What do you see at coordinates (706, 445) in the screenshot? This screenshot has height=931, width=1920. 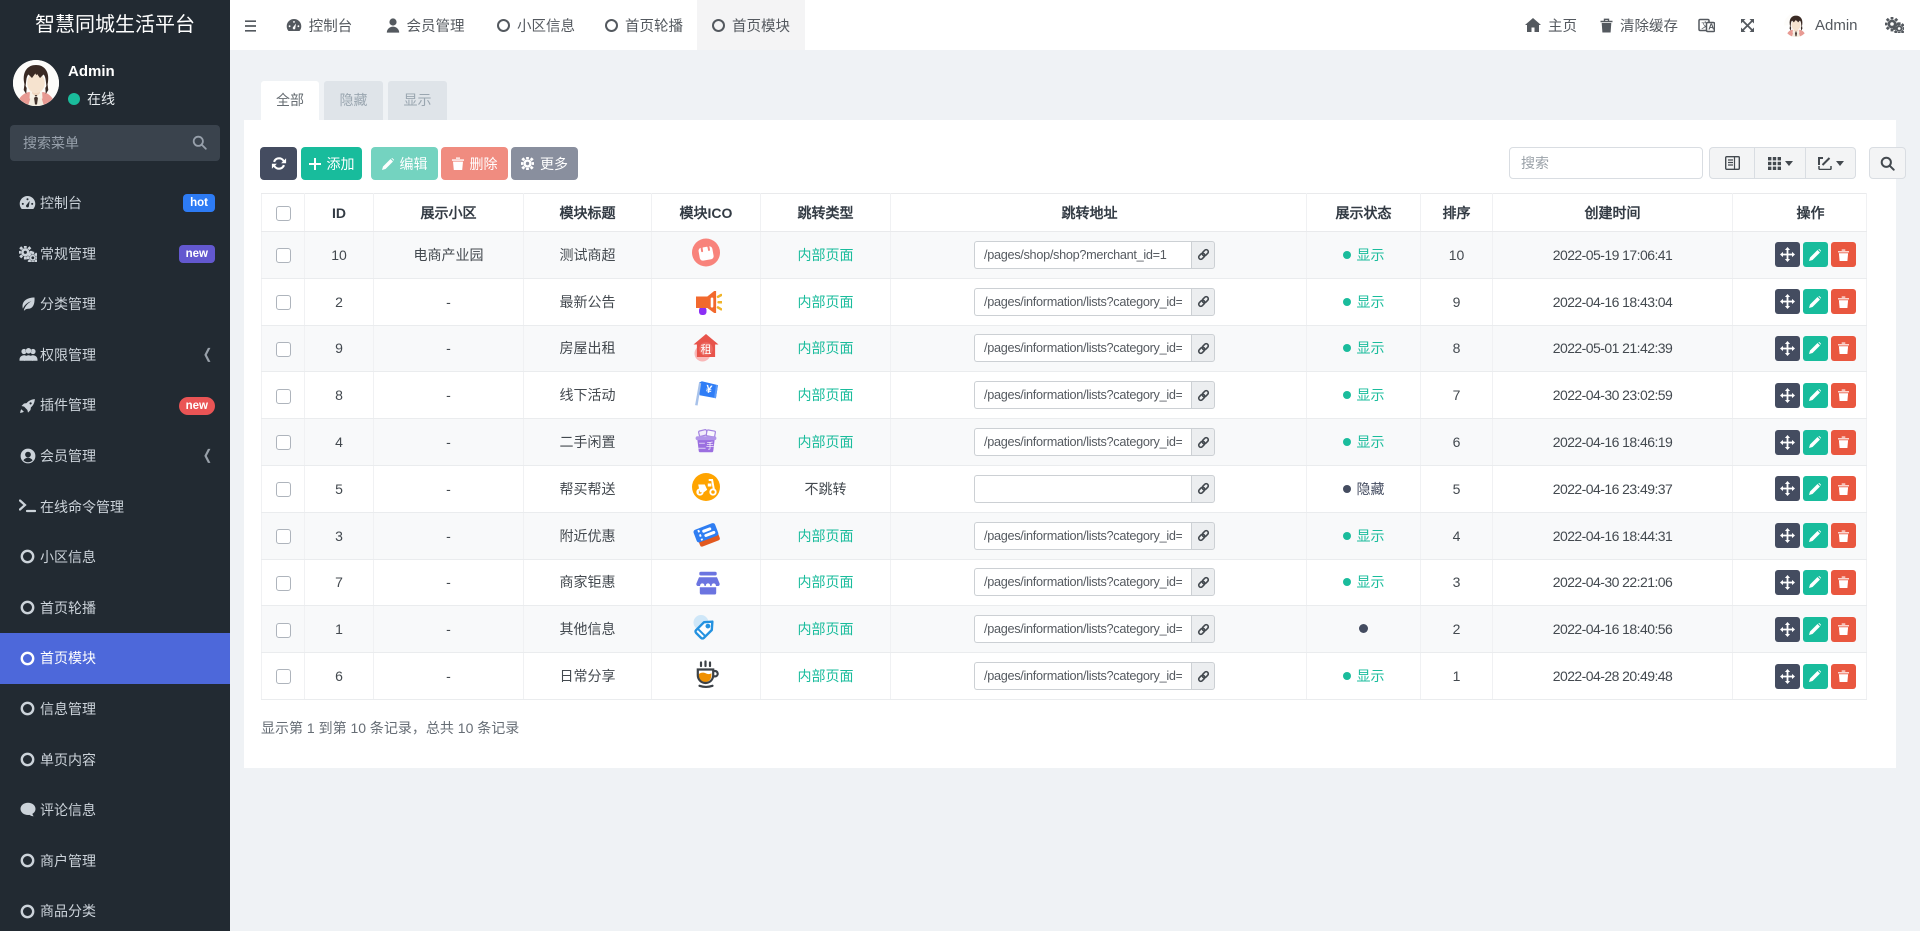 I see `svg-text: 二手` at bounding box center [706, 445].